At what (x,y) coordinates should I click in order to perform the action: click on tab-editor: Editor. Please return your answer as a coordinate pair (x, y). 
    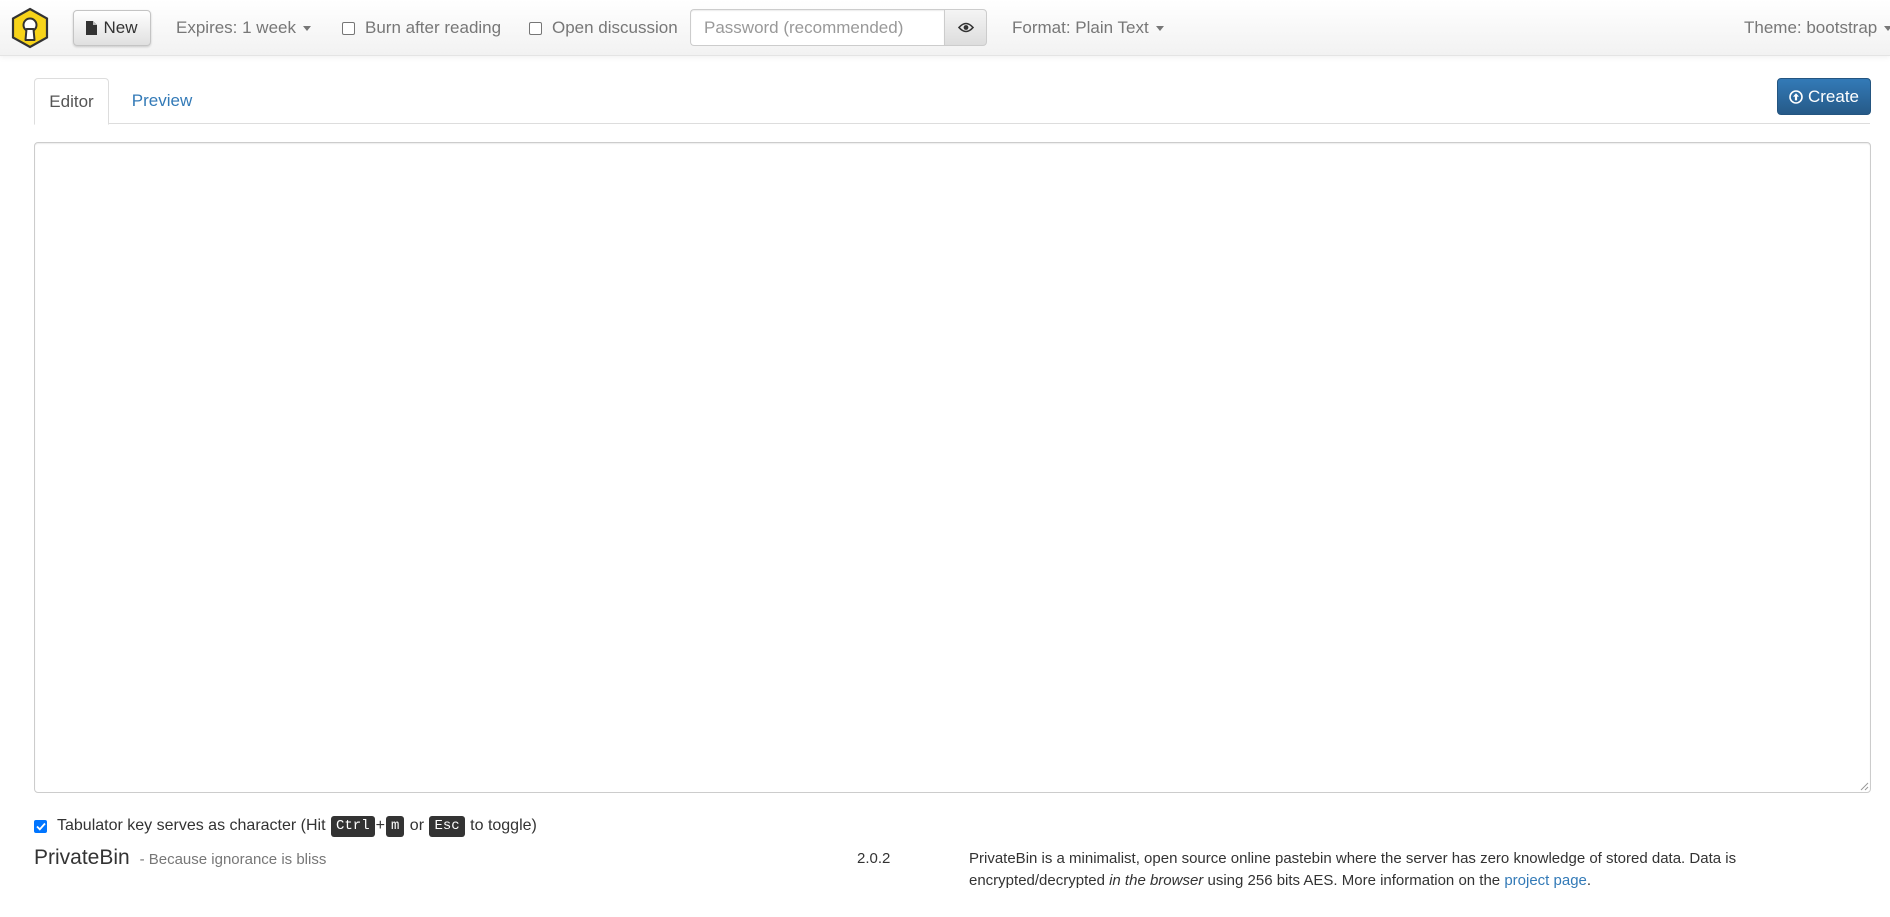
    Looking at the image, I should click on (71, 101).